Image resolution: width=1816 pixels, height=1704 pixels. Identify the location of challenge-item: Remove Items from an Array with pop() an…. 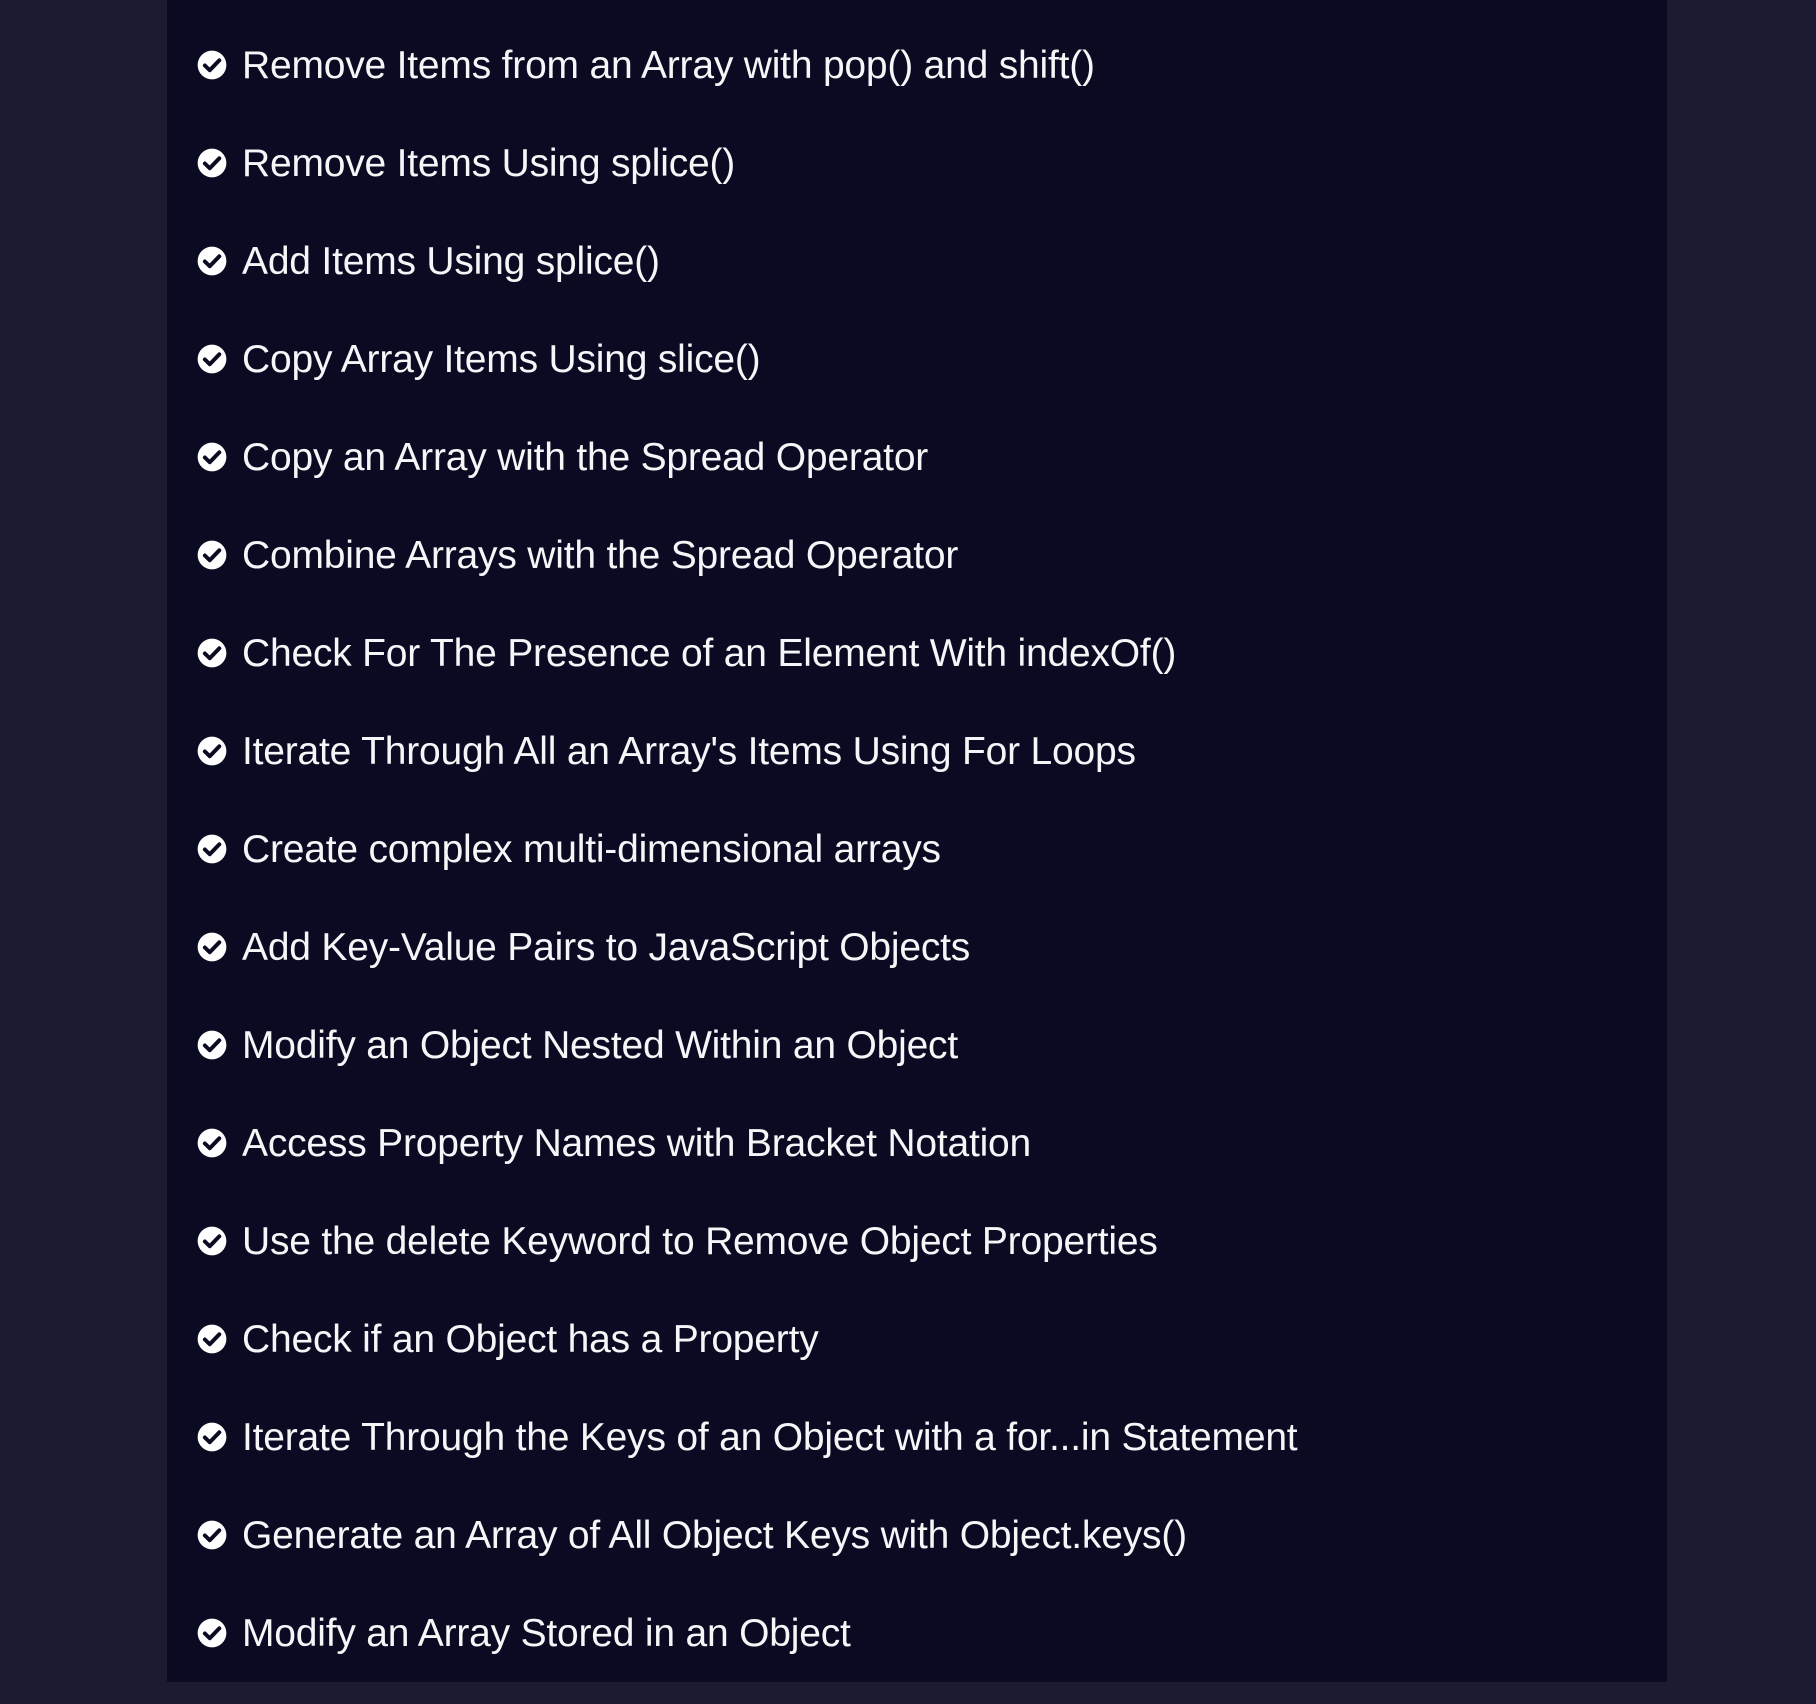
(747, 65).